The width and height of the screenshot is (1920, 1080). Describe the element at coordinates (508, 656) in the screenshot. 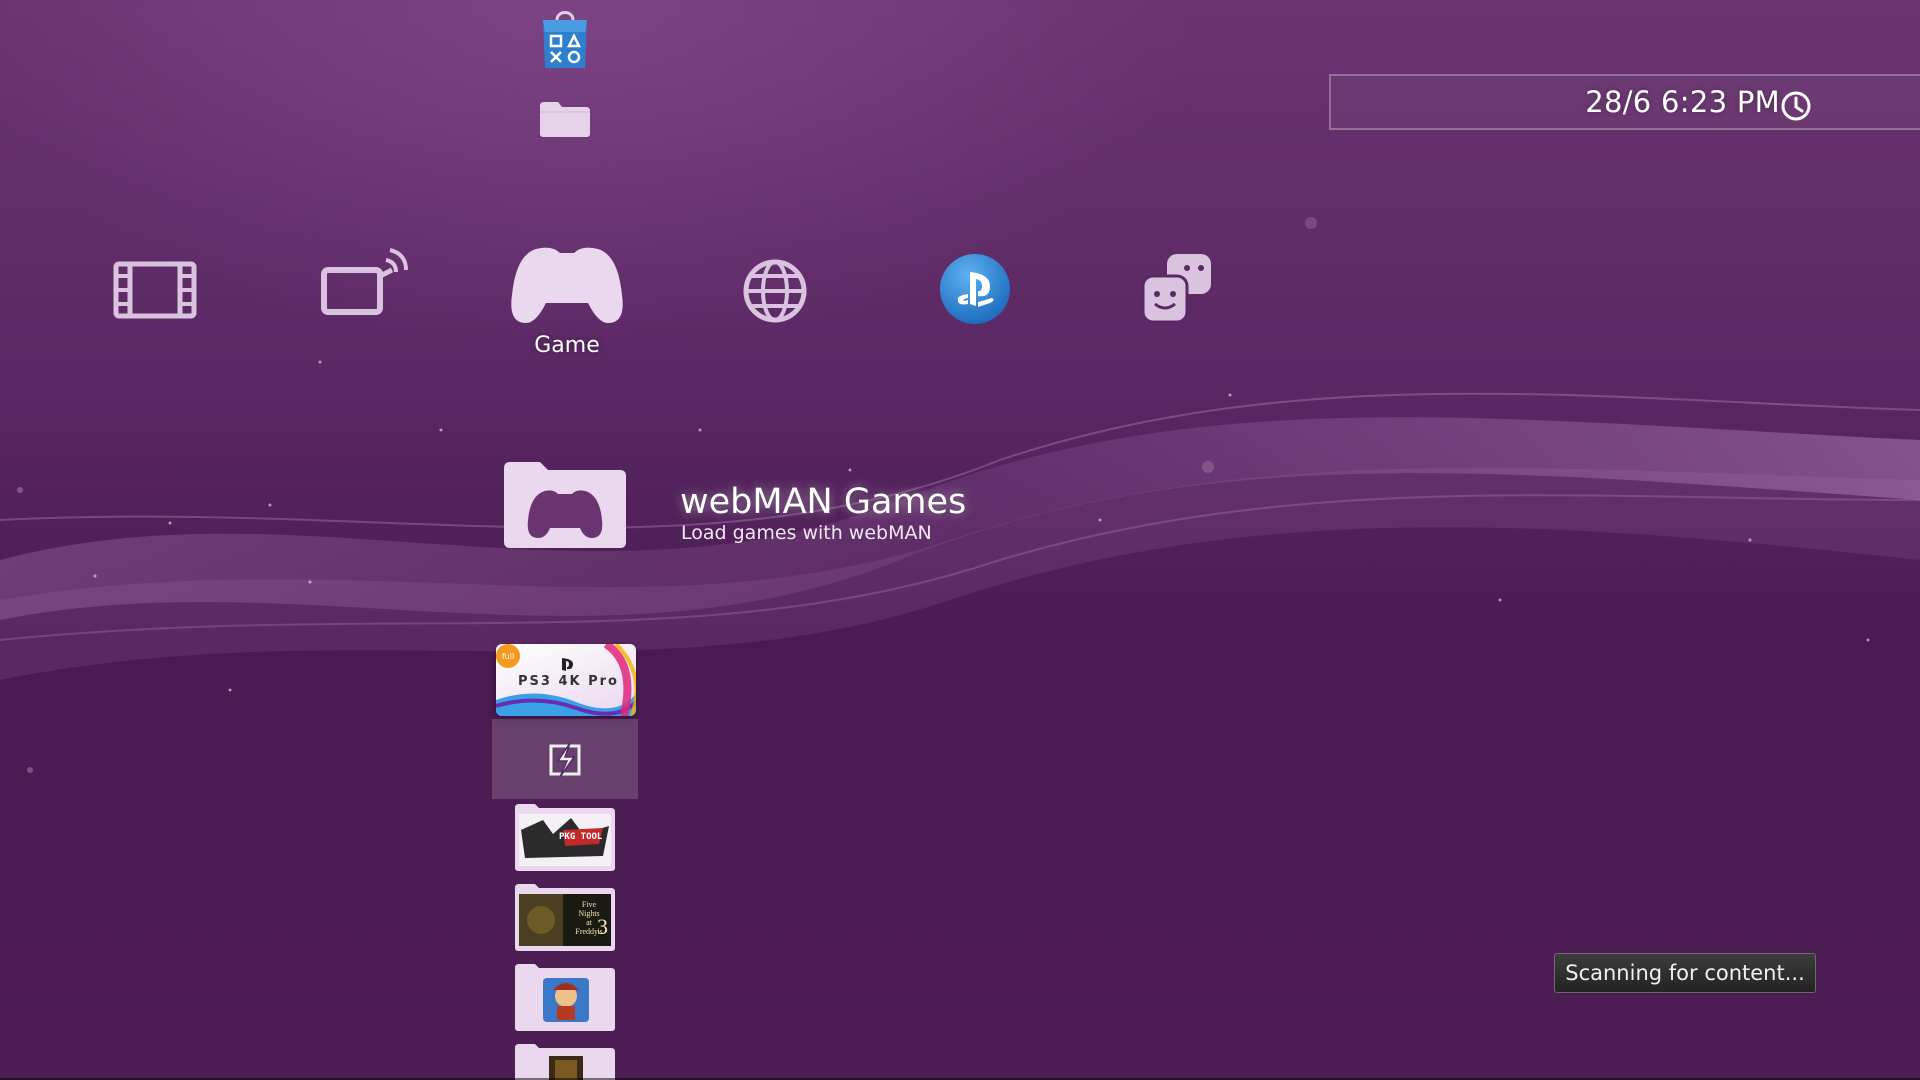

I see `item-badge: full` at that location.